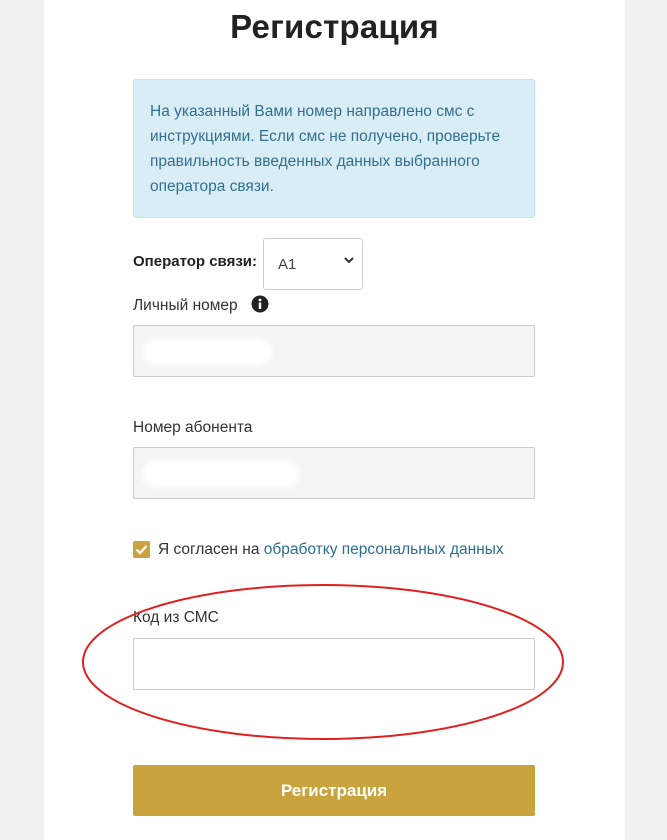 The image size is (667, 840). I want to click on personal-number-label: Личный номер, so click(185, 305).